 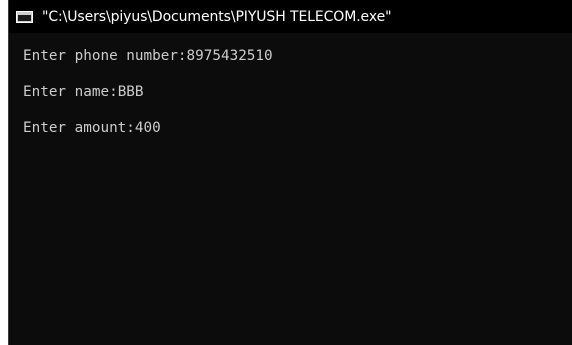 I want to click on console-line-phone: Enter phone number:8975432510, so click(x=297, y=56).